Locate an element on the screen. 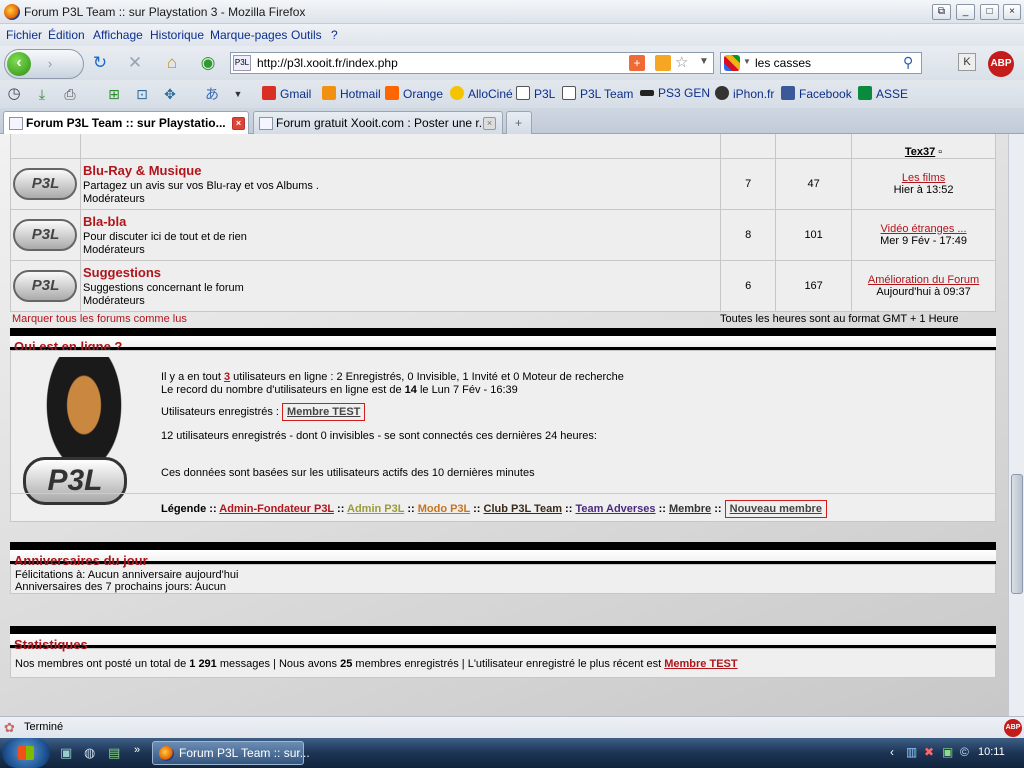 The image size is (1024, 768). online-user-link: Membre TEST is located at coordinates (323, 412).